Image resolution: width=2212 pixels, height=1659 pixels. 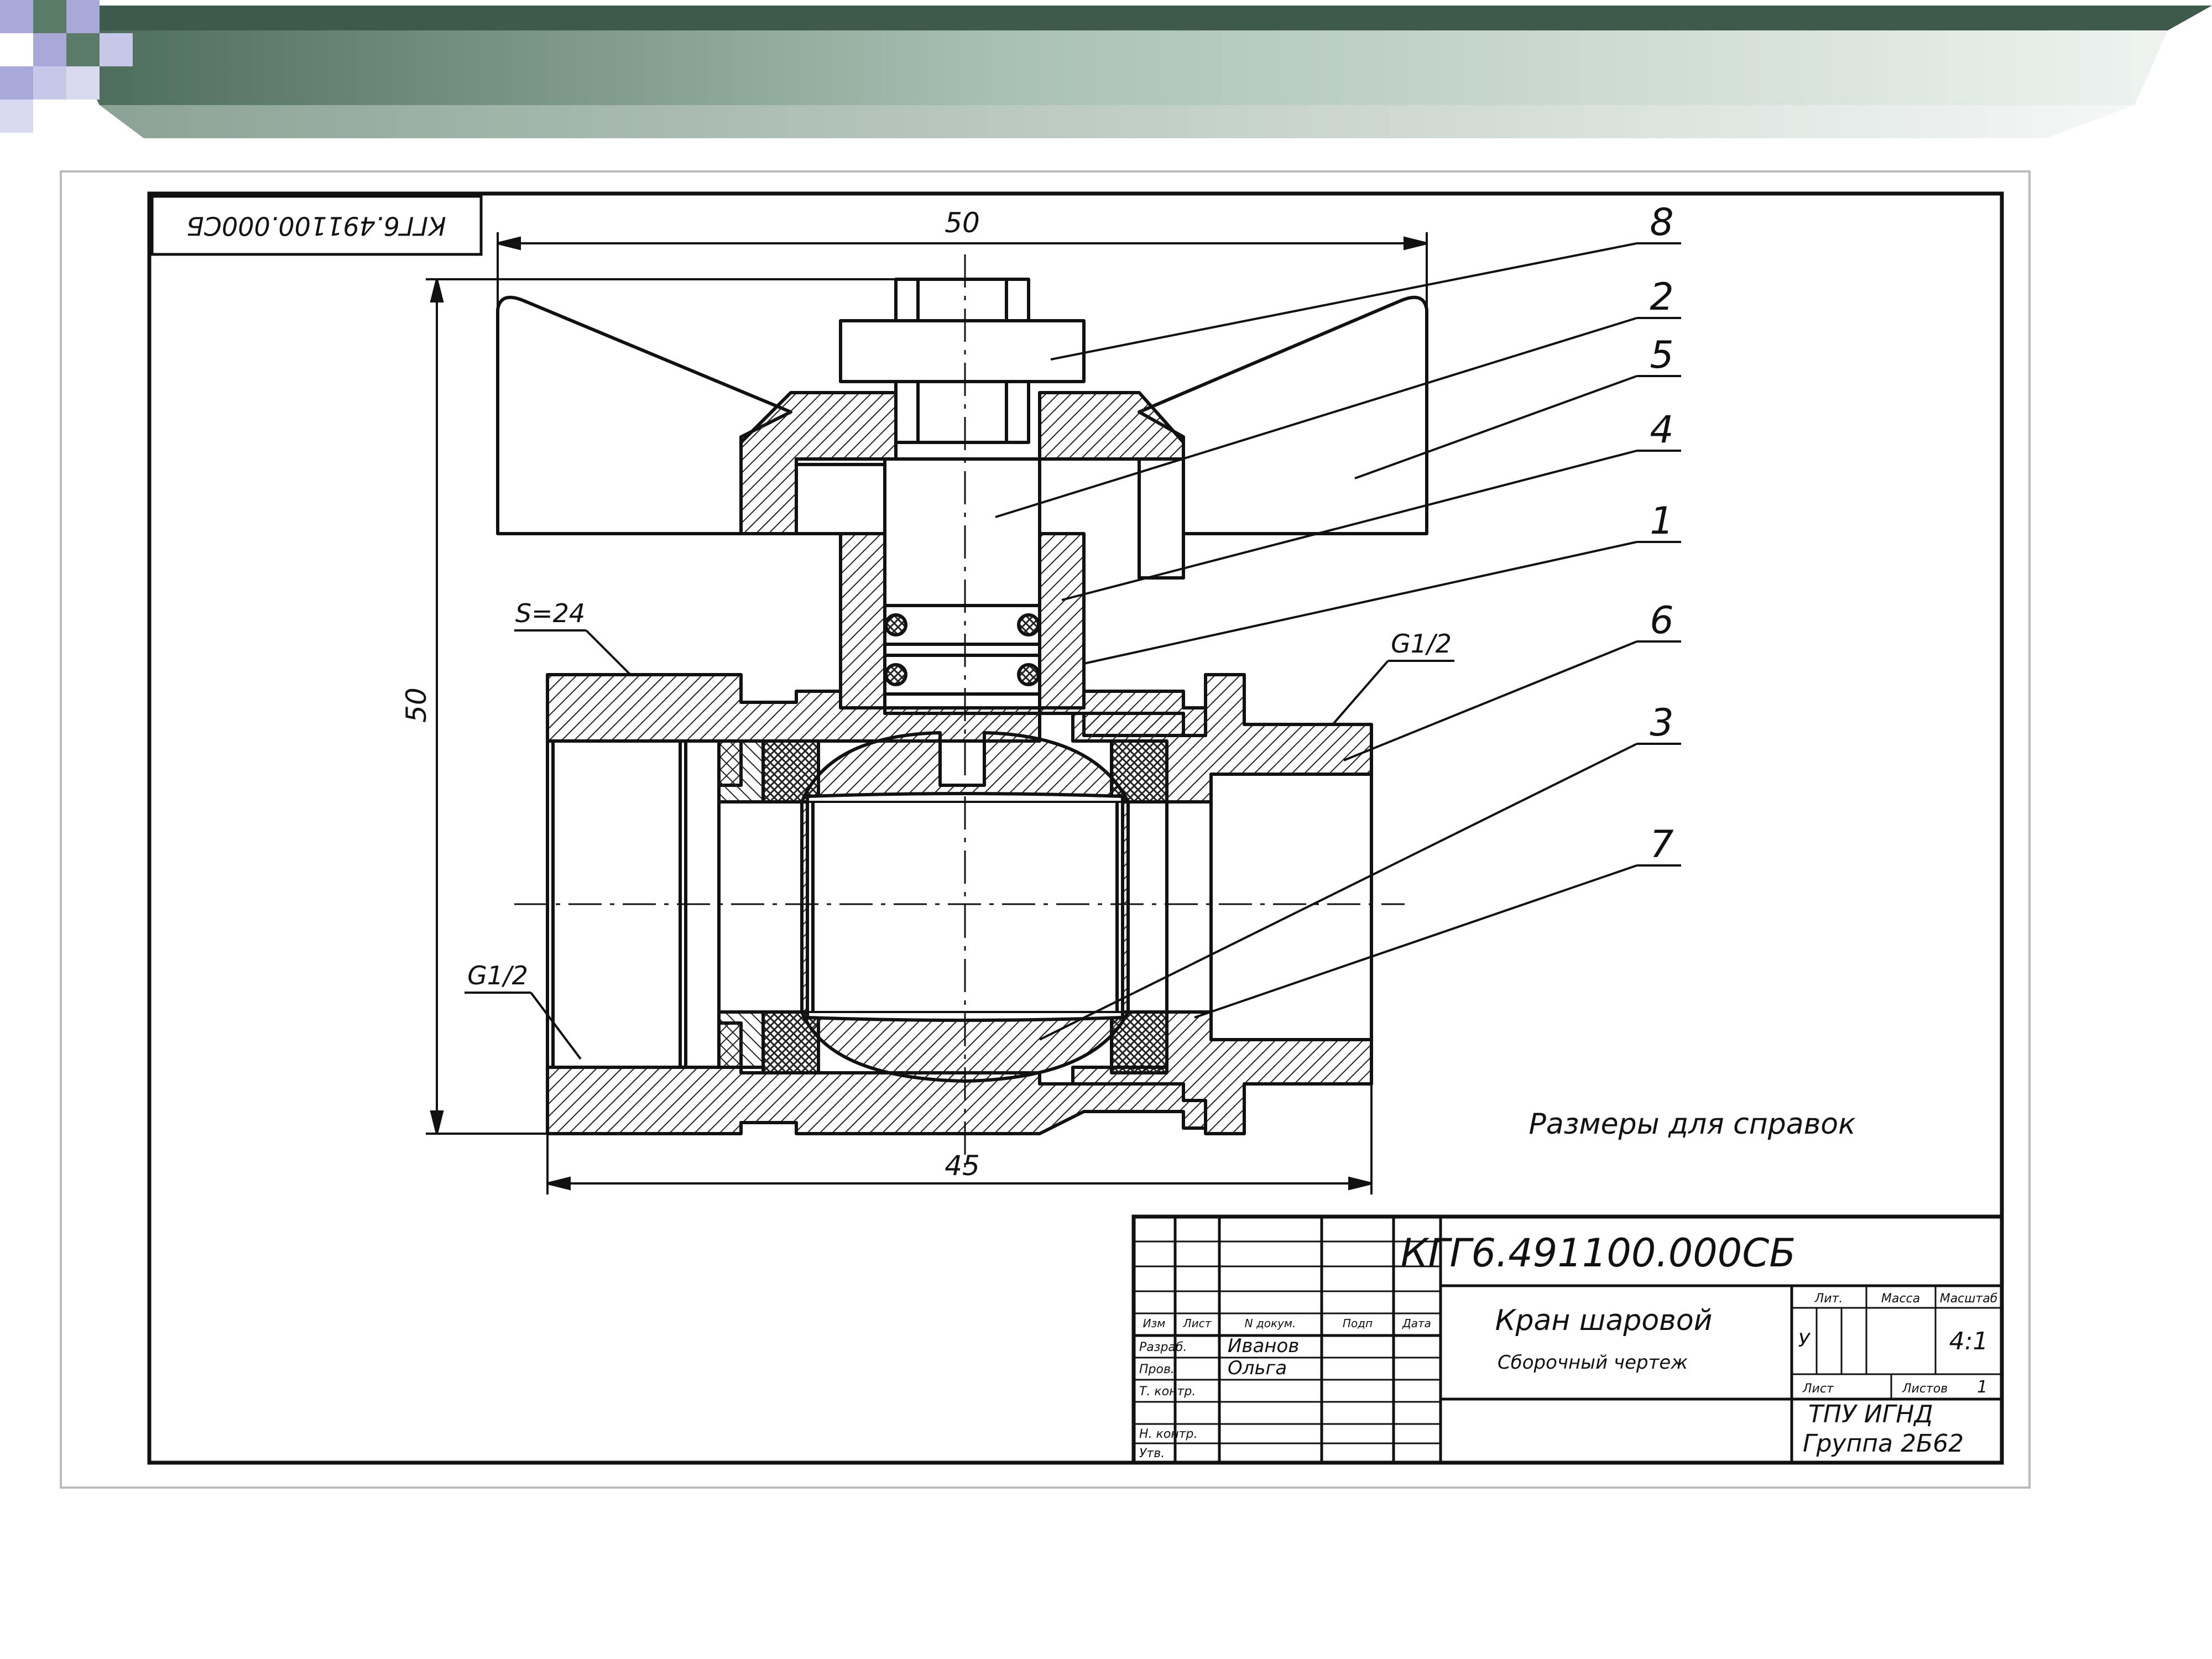 What do you see at coordinates (316, 226) in the screenshot?
I see `stamp-code-text: КГГ6.491100.000СБ` at bounding box center [316, 226].